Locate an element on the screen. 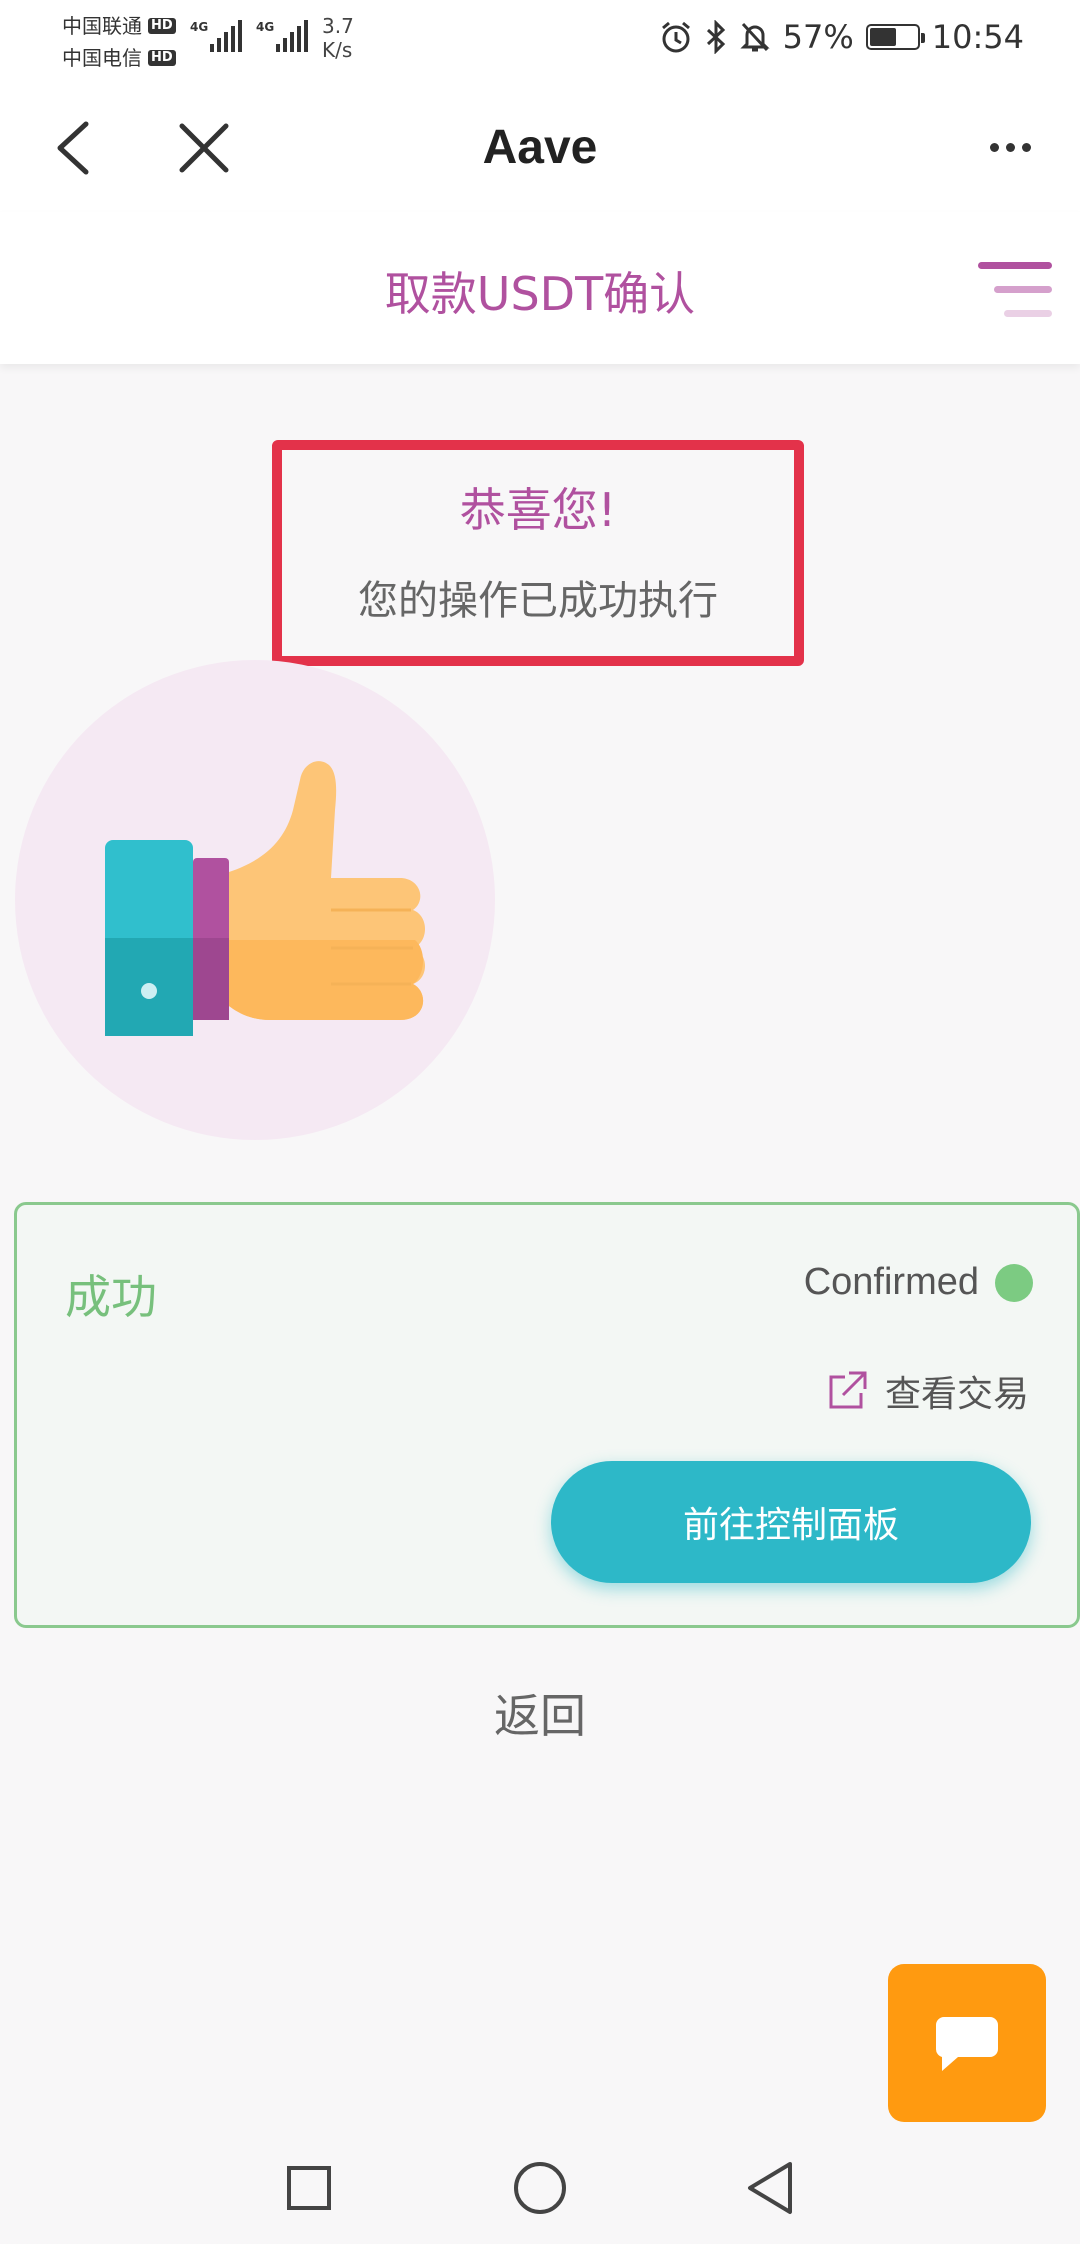 The height and width of the screenshot is (2244, 1080). go-to-dashboard-button: 前往控制面板 is located at coordinates (791, 1522).